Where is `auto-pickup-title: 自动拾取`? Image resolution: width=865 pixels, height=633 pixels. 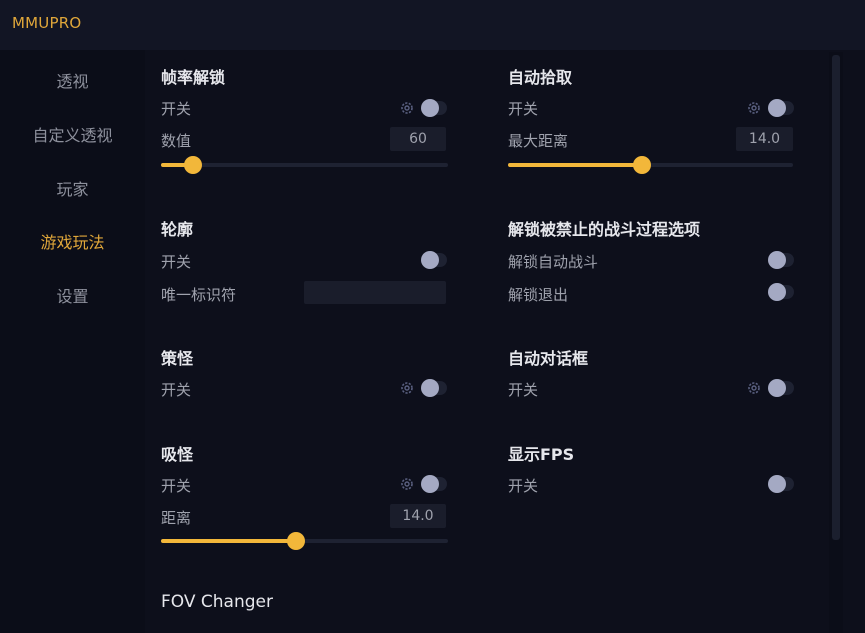 auto-pickup-title: 自动拾取 is located at coordinates (540, 77).